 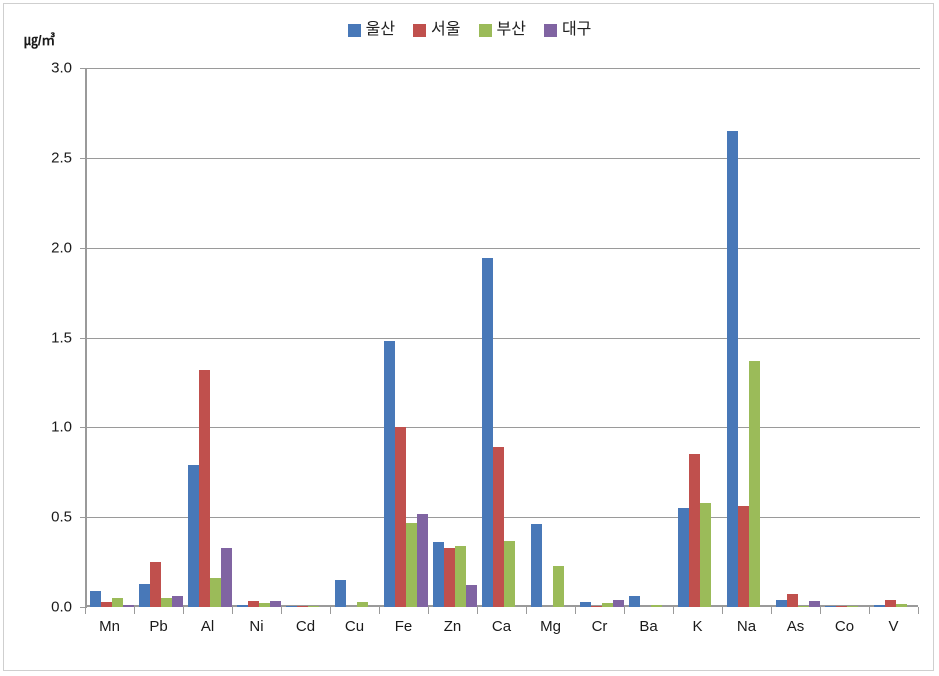 What do you see at coordinates (207, 626) in the screenshot?
I see `x-axis-category-label: Al` at bounding box center [207, 626].